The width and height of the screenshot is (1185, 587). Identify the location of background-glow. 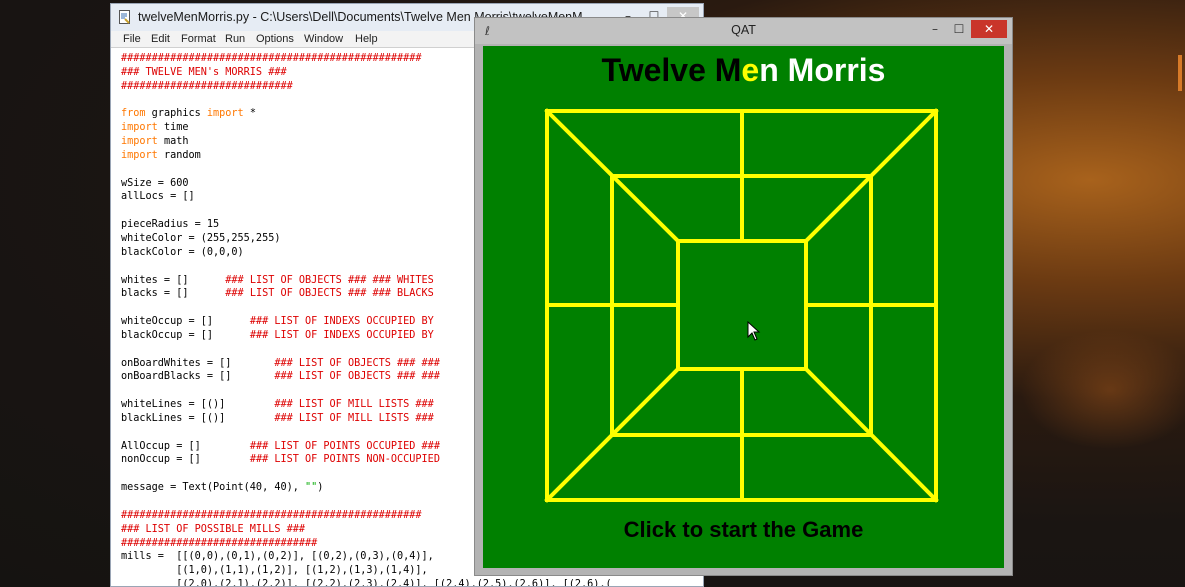
(1102, 390).